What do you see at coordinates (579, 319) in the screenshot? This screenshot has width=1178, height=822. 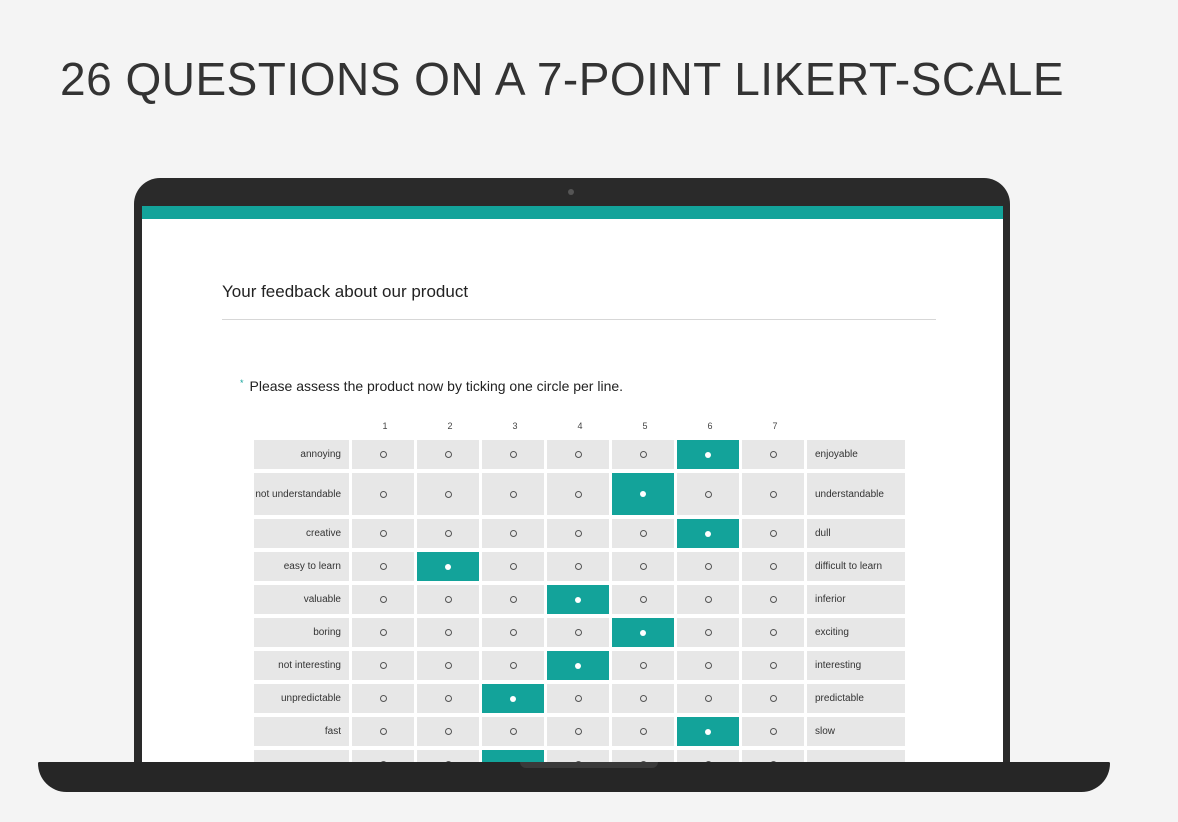 I see `divider` at bounding box center [579, 319].